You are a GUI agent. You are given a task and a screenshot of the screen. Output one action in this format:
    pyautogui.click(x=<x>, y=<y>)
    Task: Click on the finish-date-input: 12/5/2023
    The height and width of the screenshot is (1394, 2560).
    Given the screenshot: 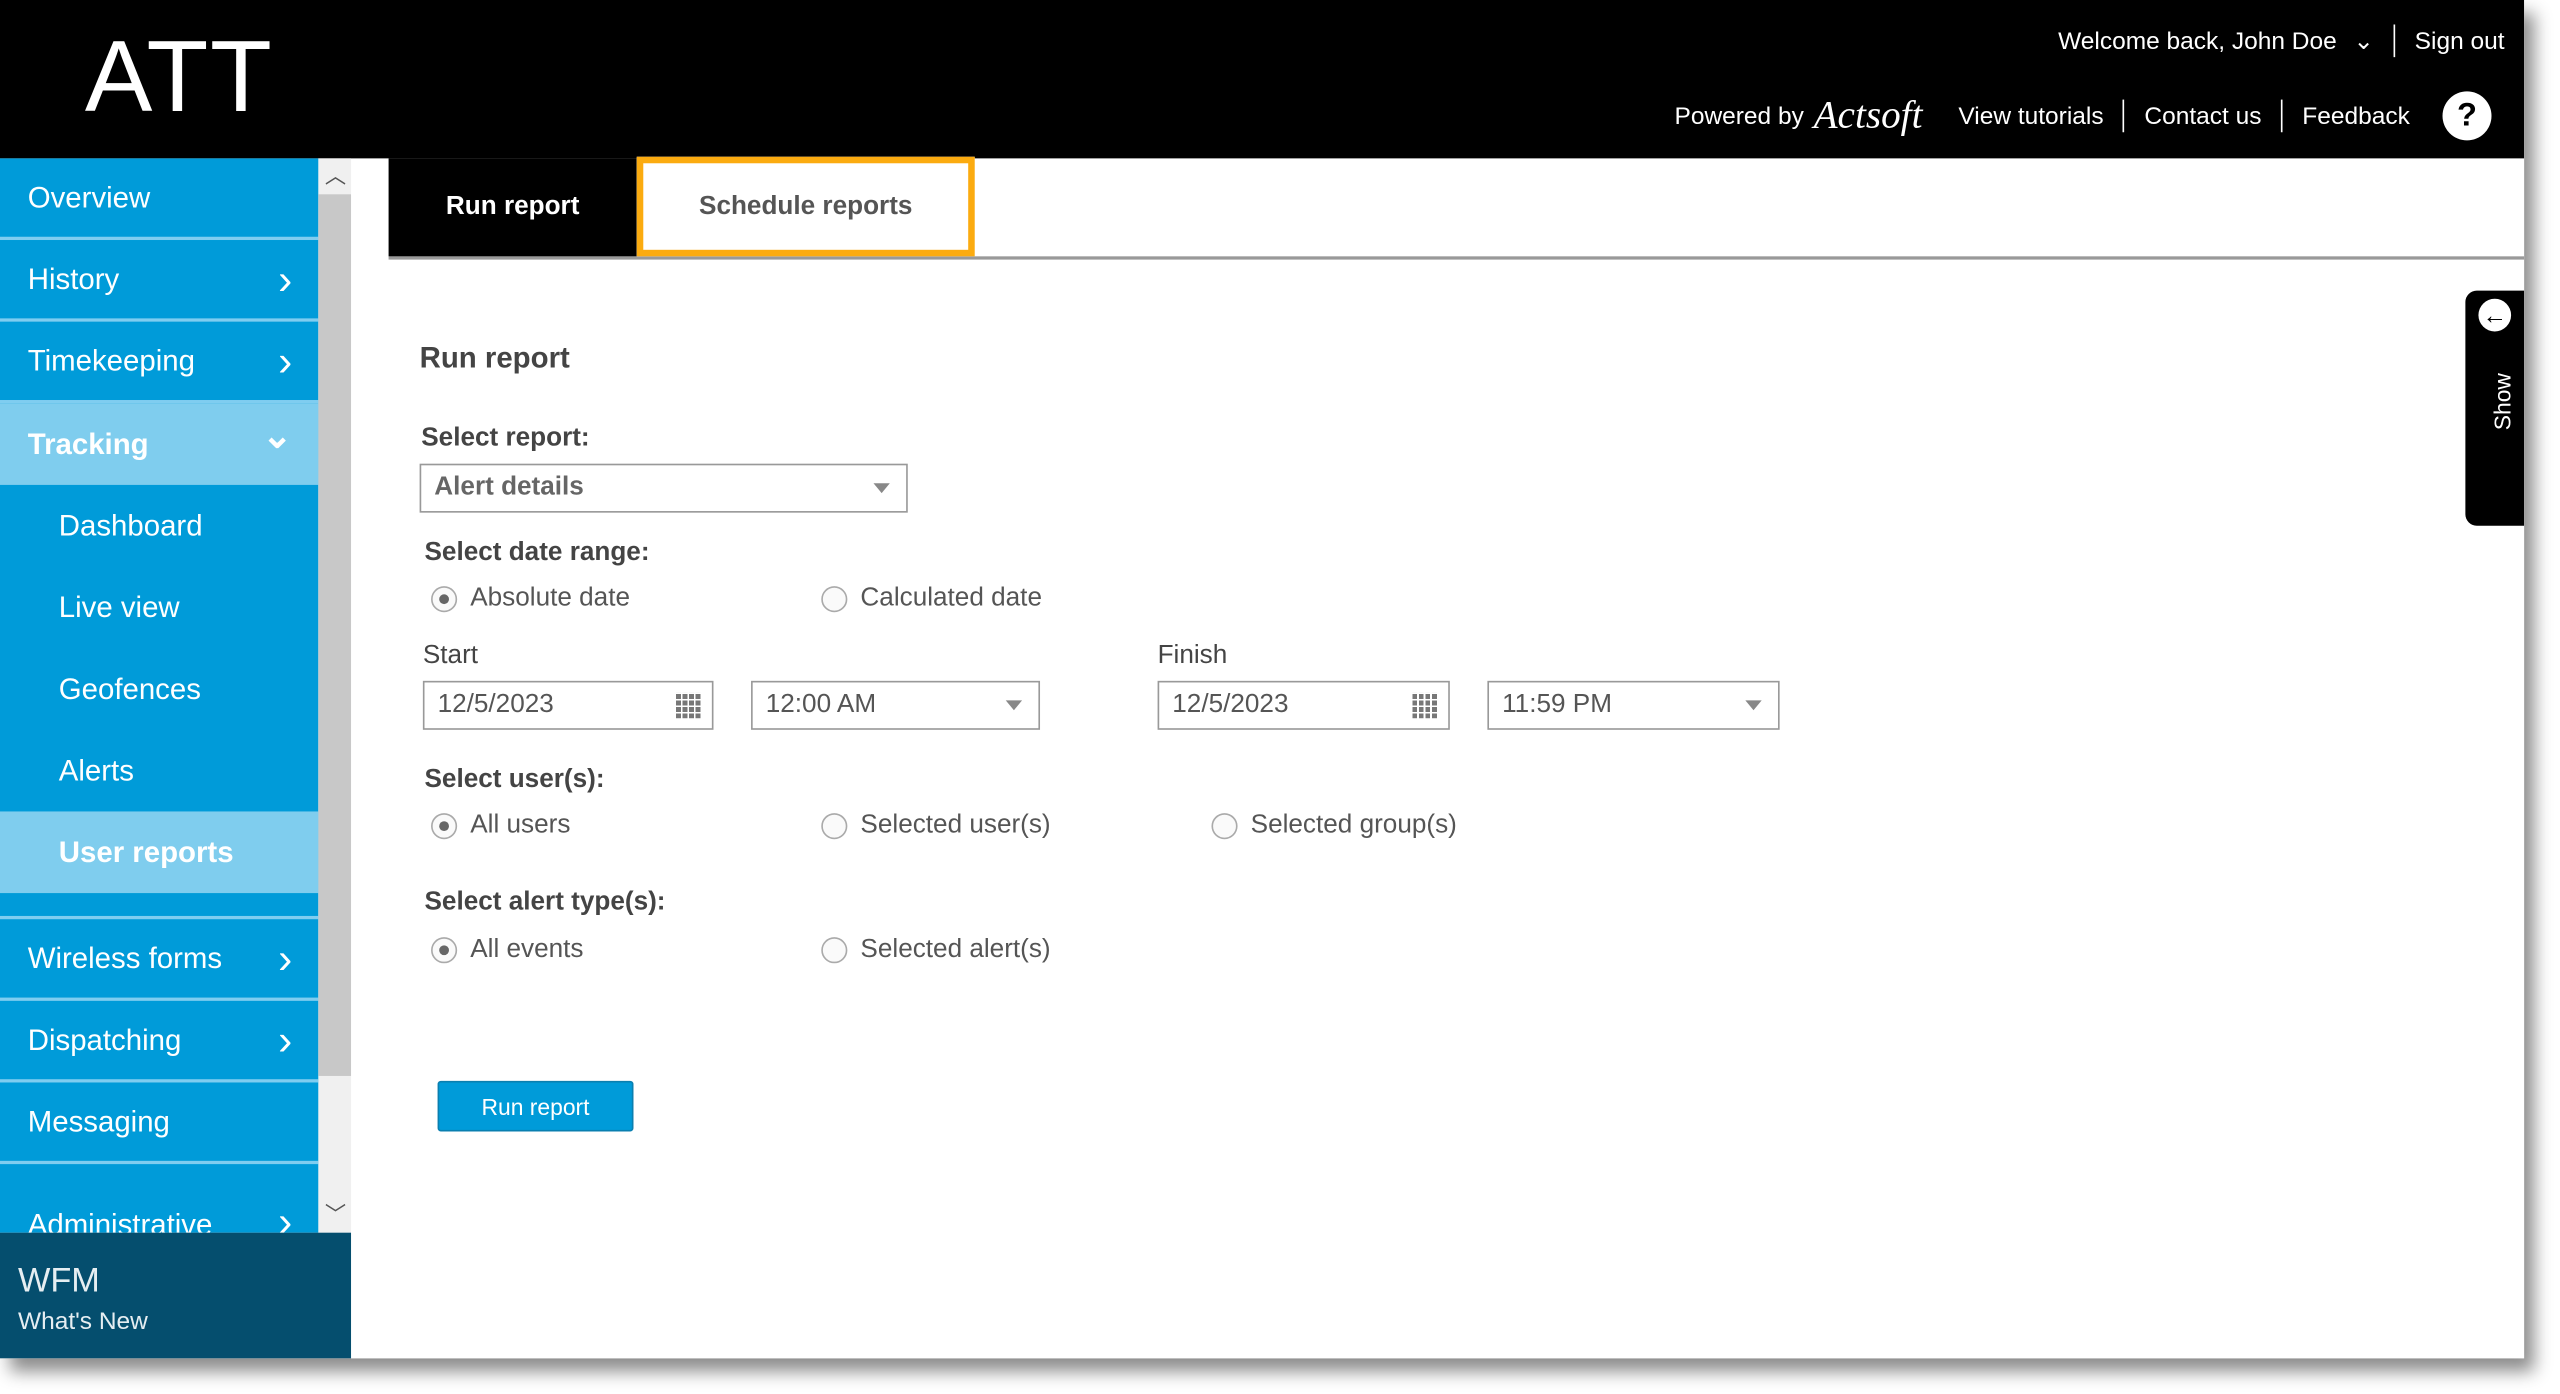 What is the action you would take?
    pyautogui.click(x=1303, y=705)
    